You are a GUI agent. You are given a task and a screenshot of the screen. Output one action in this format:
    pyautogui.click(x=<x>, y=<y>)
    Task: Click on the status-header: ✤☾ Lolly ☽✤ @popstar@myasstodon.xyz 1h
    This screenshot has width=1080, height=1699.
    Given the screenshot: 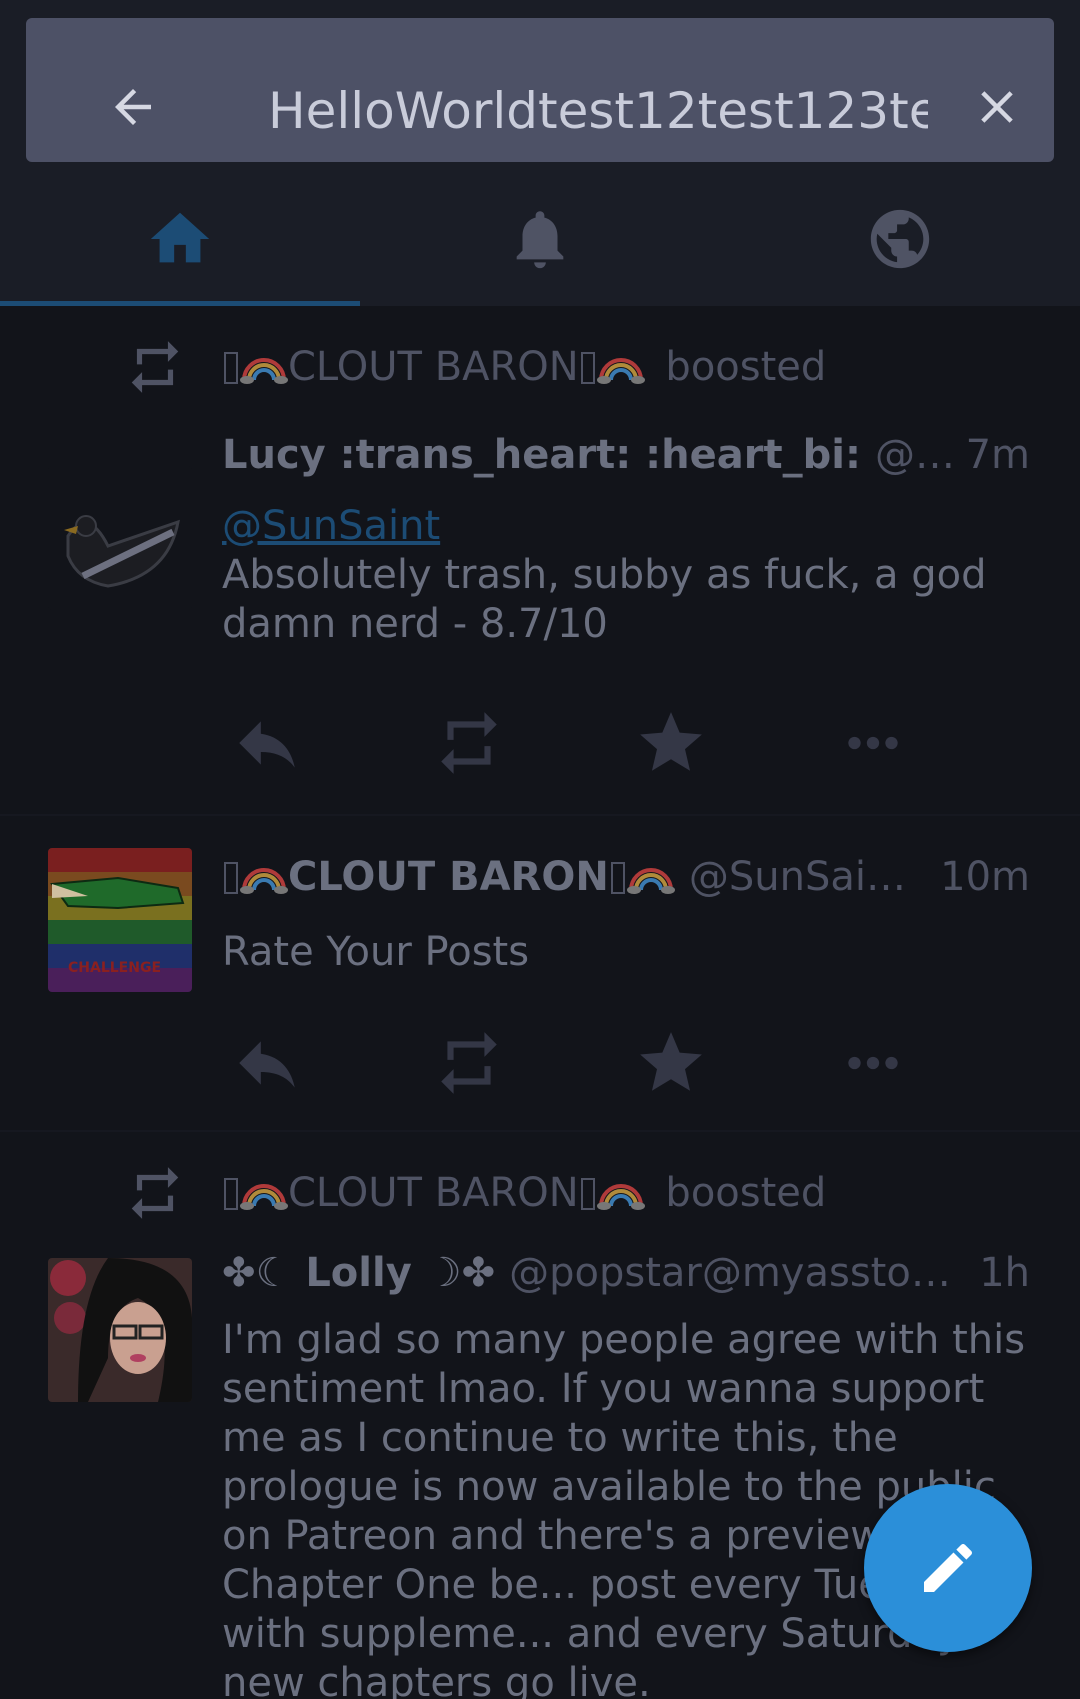 What is the action you would take?
    pyautogui.click(x=626, y=1273)
    